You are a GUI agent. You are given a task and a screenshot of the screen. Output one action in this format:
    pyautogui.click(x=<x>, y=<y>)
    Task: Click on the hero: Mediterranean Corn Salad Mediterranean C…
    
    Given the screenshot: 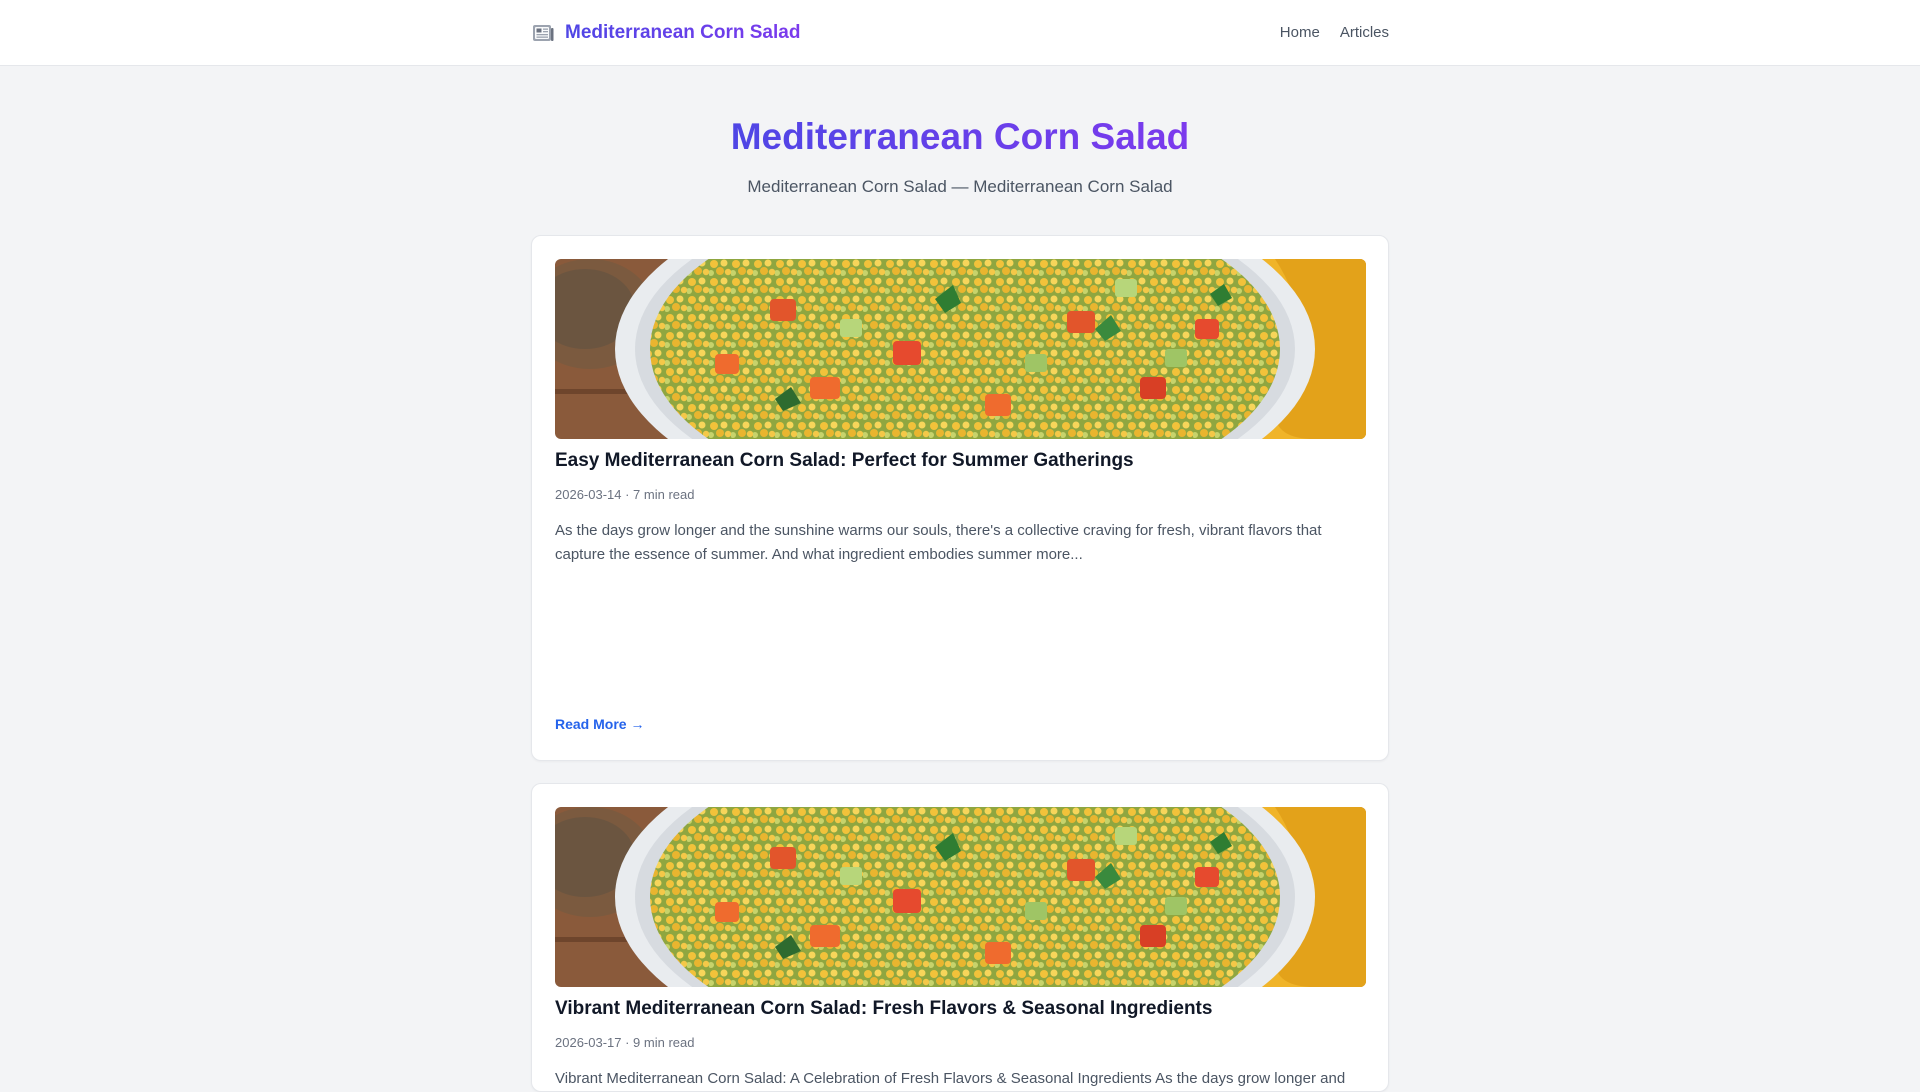 What is the action you would take?
    pyautogui.click(x=960, y=131)
    